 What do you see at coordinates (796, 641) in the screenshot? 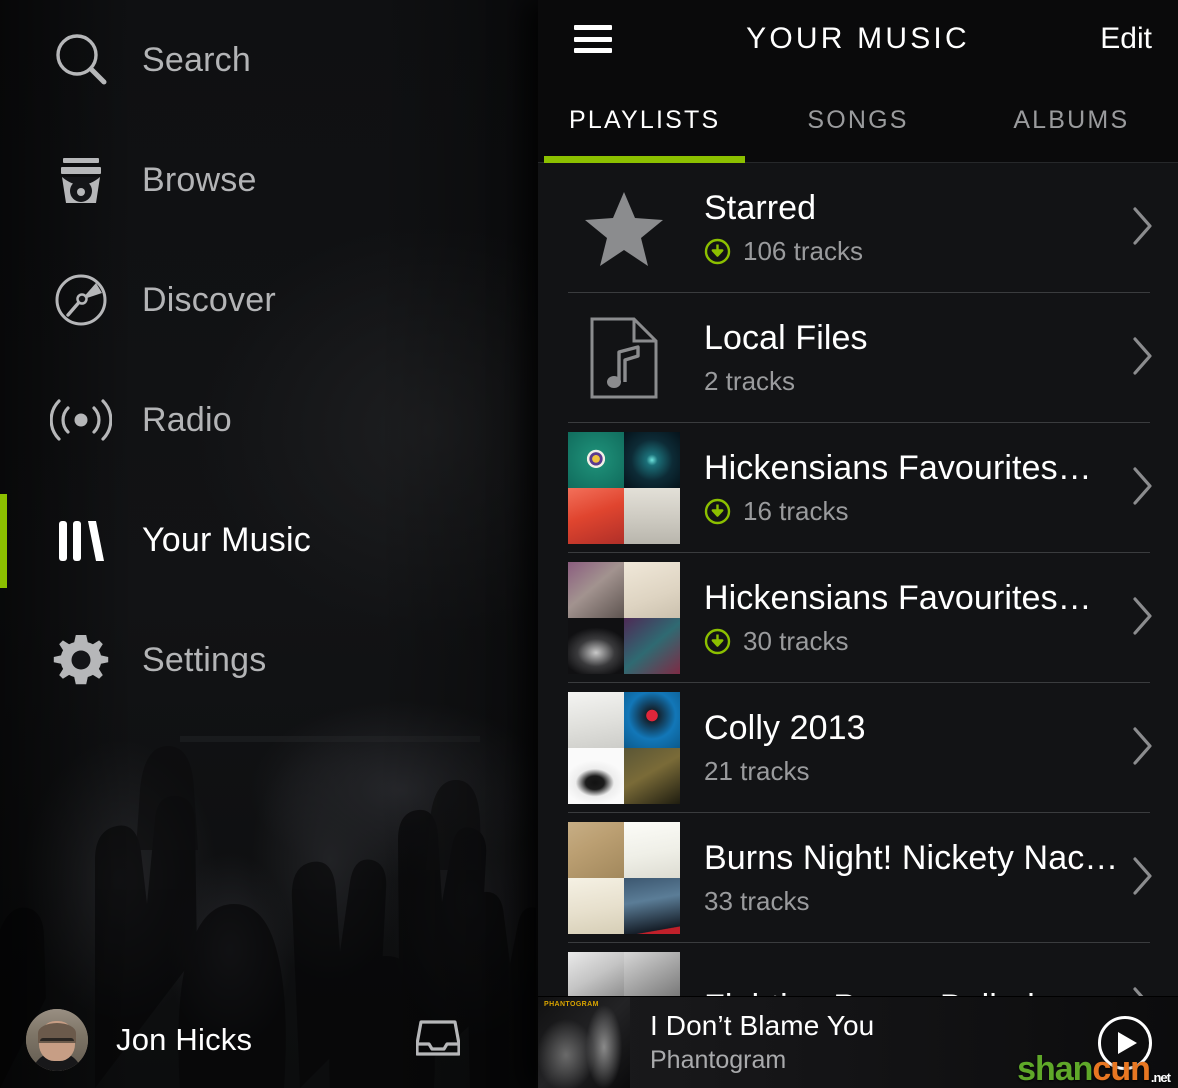
I see `track-count: 30 tracks` at bounding box center [796, 641].